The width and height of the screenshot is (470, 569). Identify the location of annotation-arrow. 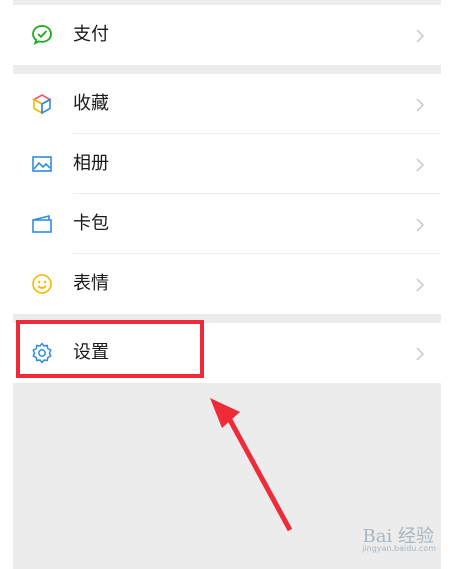
(251, 465).